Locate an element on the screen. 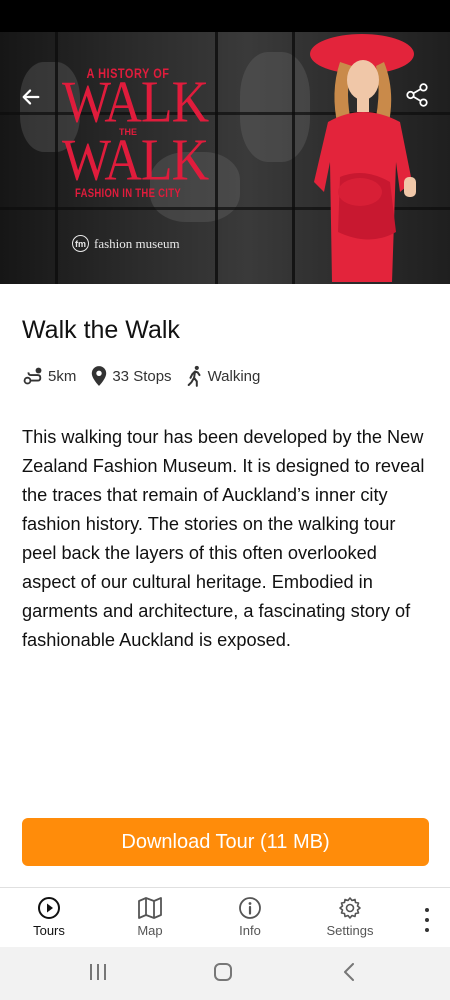 This screenshot has height=1000, width=450. nav-tab-info: Info is located at coordinates (250, 917).